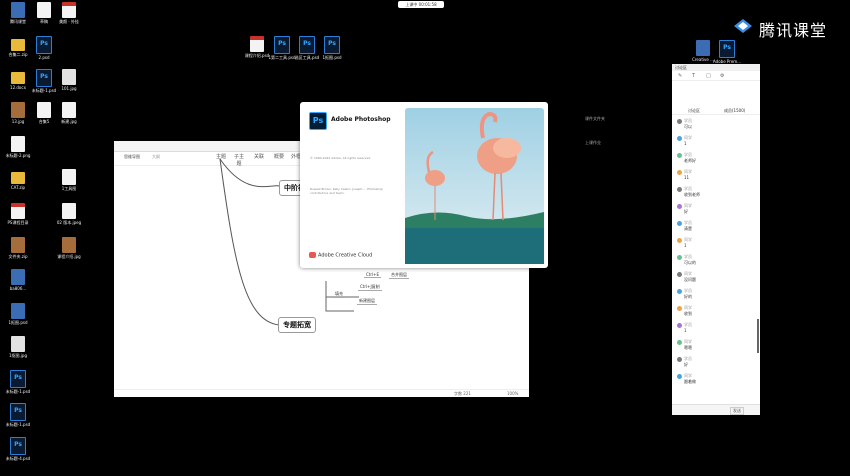 This screenshot has height=476, width=850. What do you see at coordinates (17, 355) in the screenshot?
I see `desktop-icon-label: 1抠图.jpg` at bounding box center [17, 355].